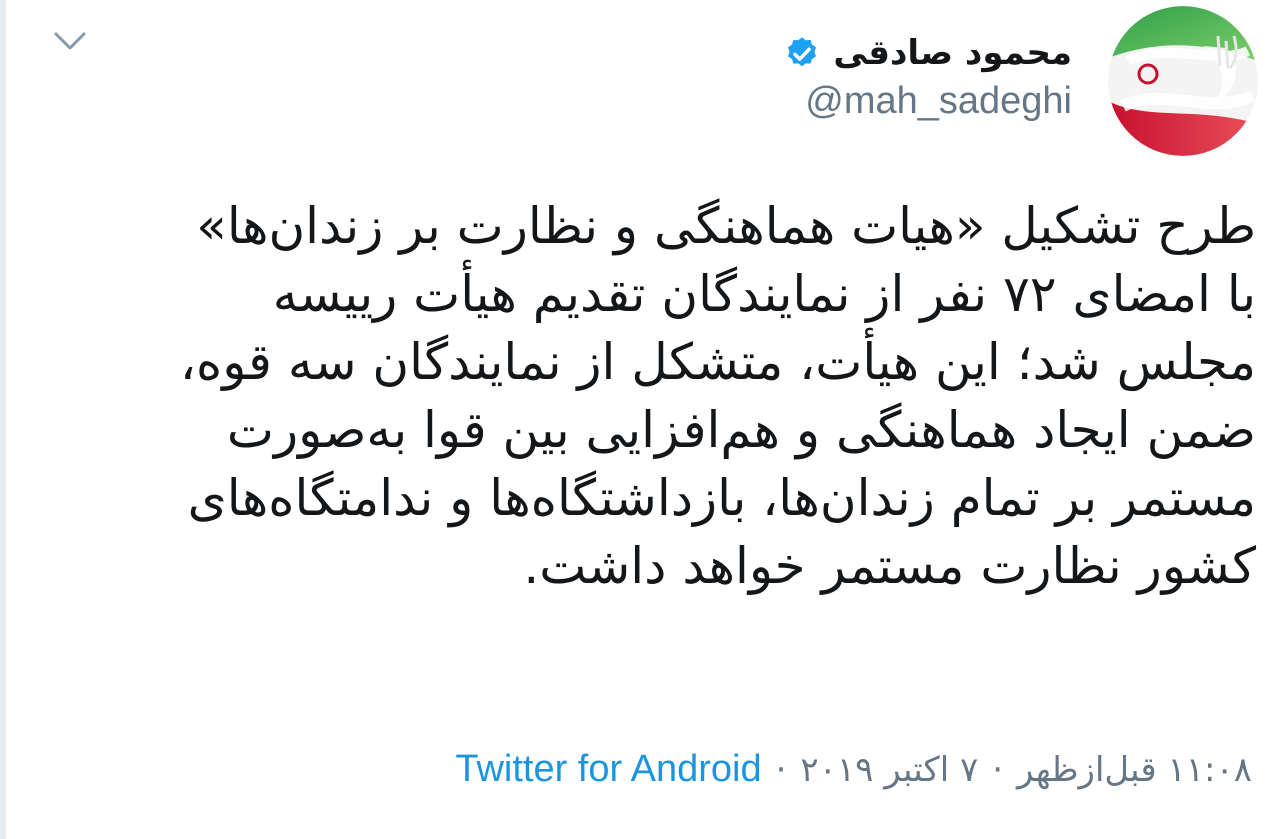  I want to click on tweet-date: ۷ اکتبر ۲۰۱۹, so click(889, 770).